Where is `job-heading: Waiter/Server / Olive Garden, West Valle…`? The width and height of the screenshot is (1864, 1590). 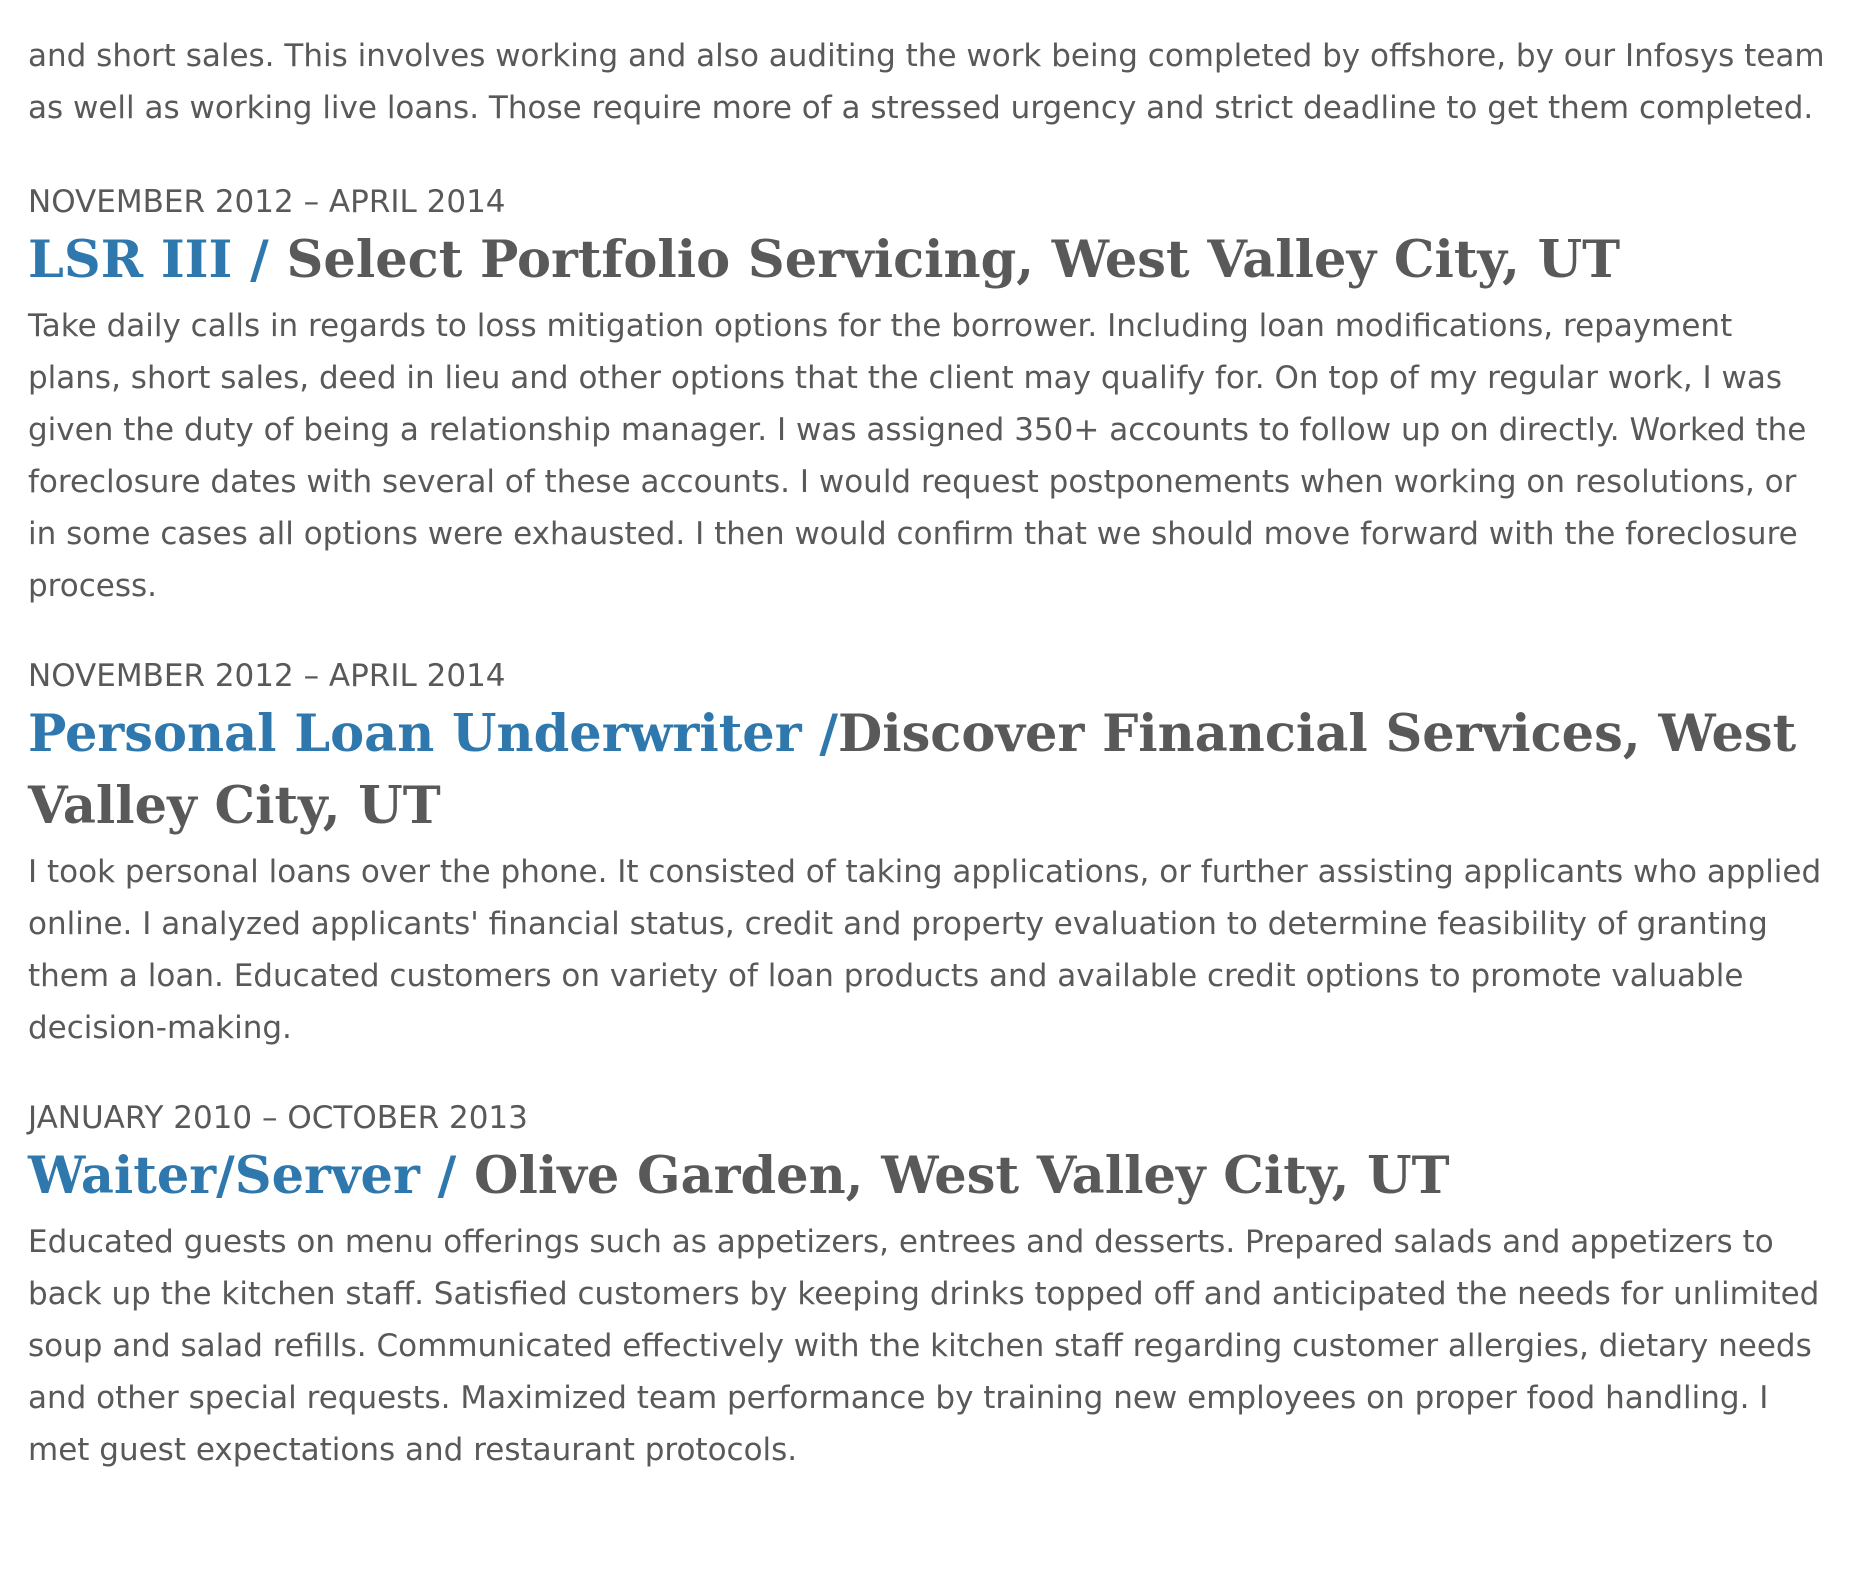 job-heading: Waiter/Server / Olive Garden, West Valle… is located at coordinates (928, 1176).